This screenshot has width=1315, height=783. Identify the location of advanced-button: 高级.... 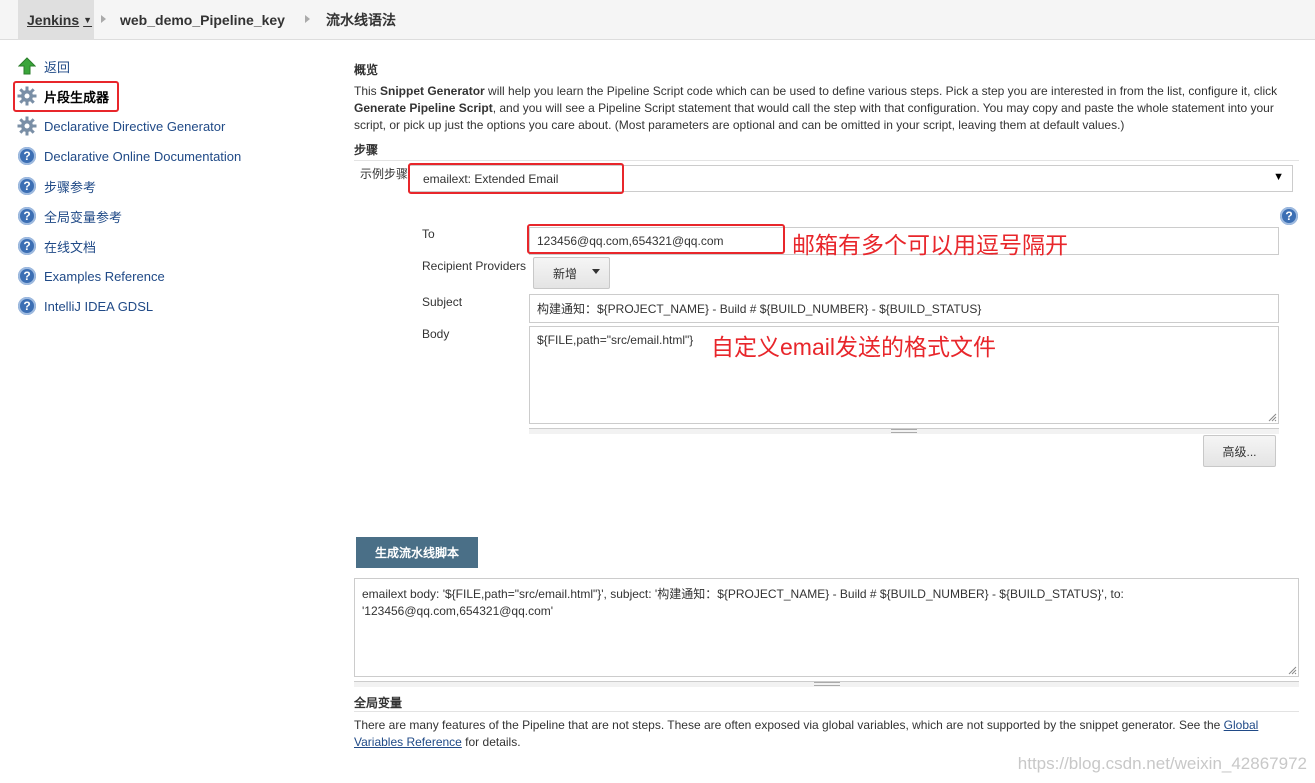
(1239, 451).